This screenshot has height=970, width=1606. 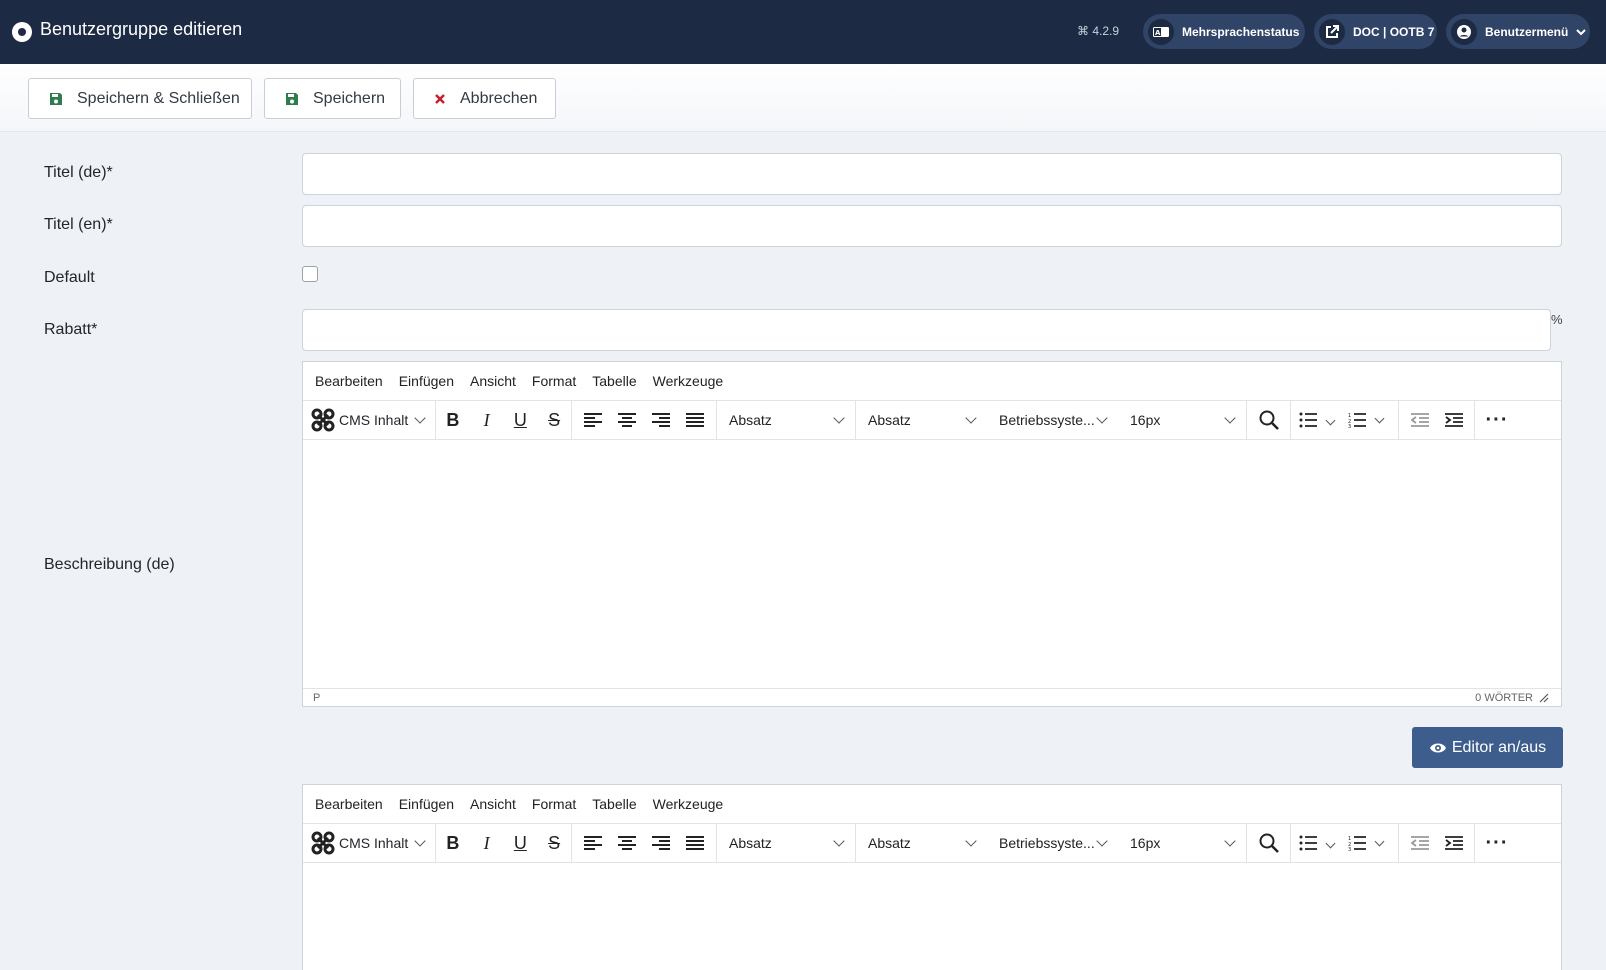 What do you see at coordinates (316, 698) in the screenshot?
I see `element-path: P` at bounding box center [316, 698].